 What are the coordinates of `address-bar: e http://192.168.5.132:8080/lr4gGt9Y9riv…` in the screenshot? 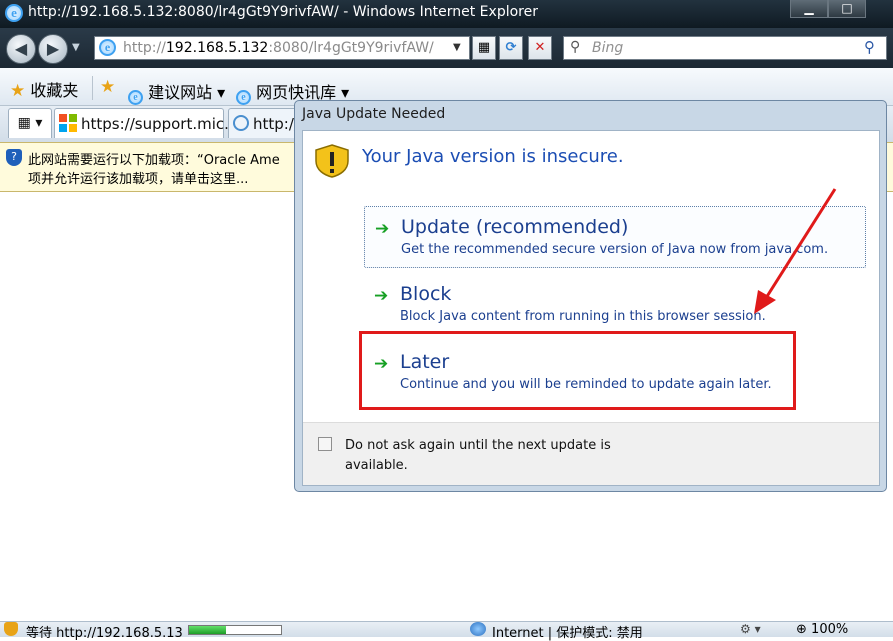 It's located at (282, 48).